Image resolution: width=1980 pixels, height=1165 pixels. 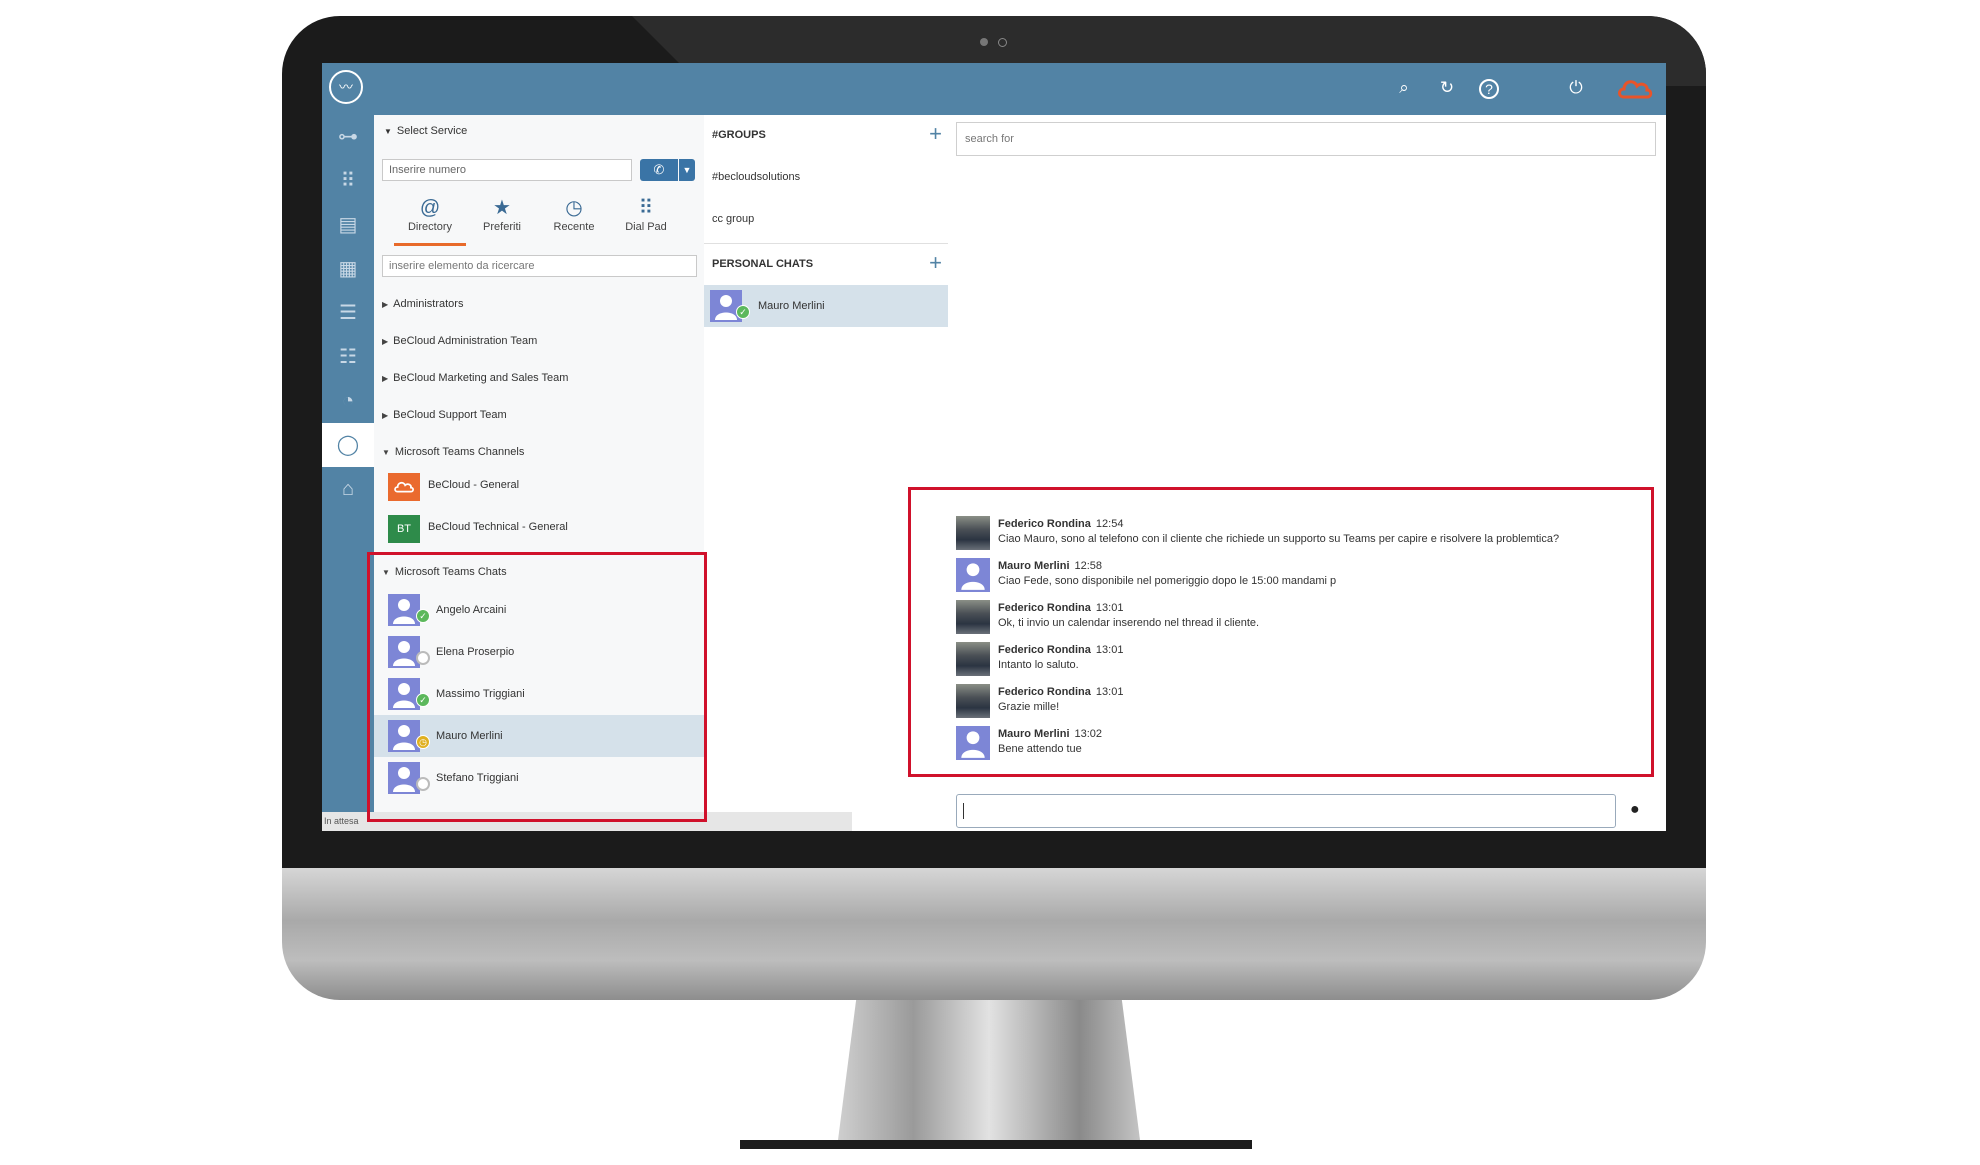 What do you see at coordinates (539, 266) in the screenshot?
I see `directory-search-input: inserire elemento da ricercare` at bounding box center [539, 266].